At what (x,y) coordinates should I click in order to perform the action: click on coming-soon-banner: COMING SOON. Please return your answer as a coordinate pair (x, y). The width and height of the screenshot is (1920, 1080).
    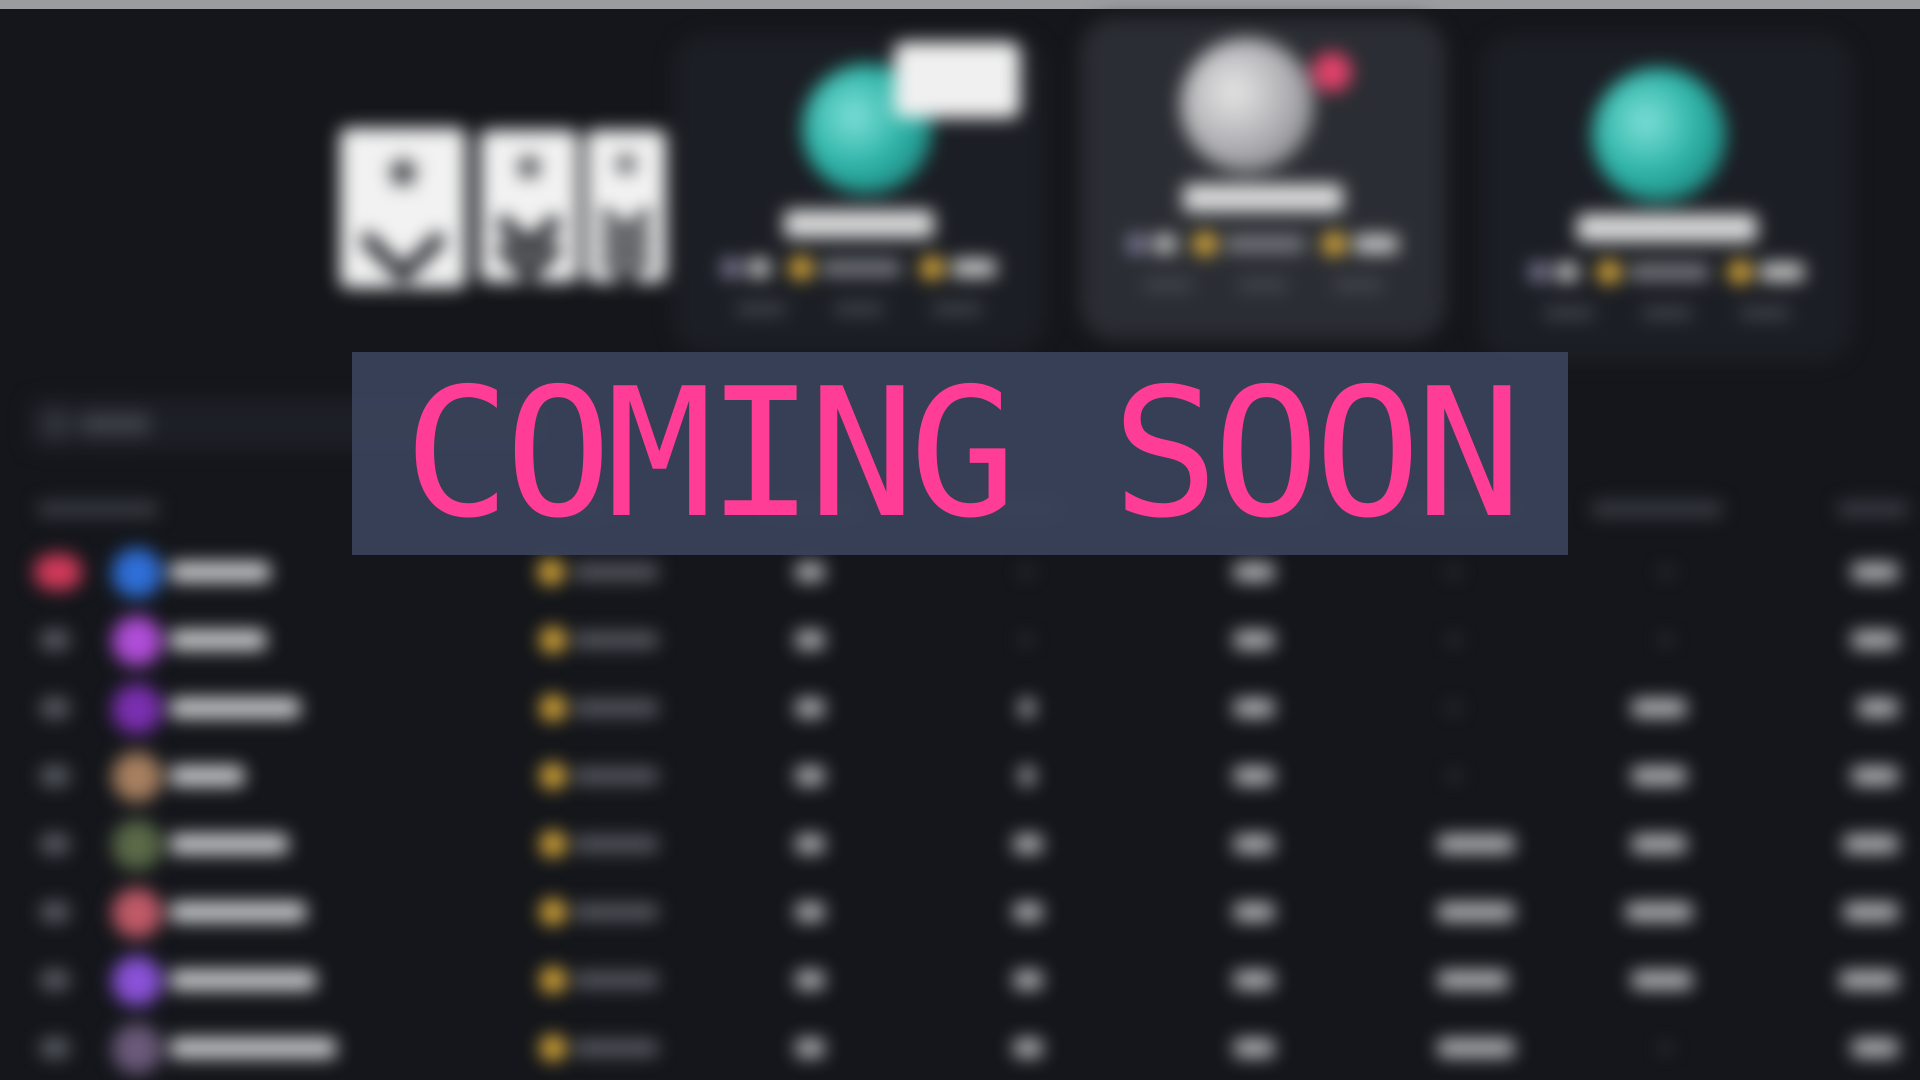
    Looking at the image, I should click on (960, 453).